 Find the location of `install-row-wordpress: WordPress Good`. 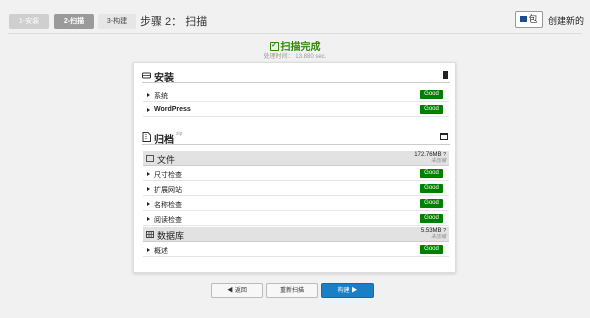

install-row-wordpress: WordPress Good is located at coordinates (296, 110).